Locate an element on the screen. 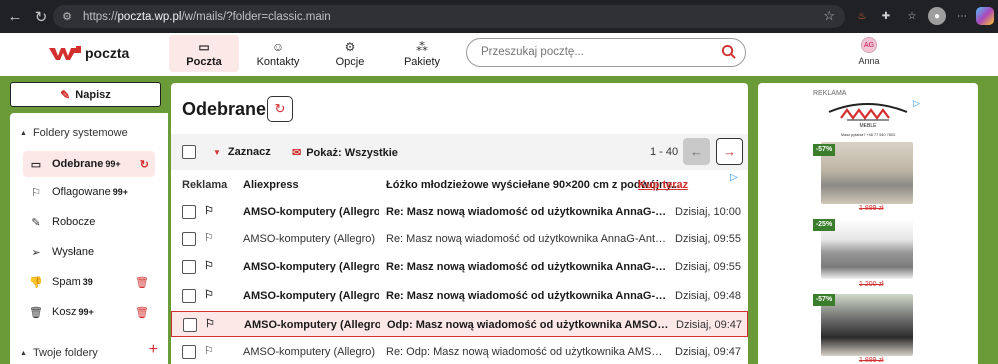  previous-page-button: ← is located at coordinates (696, 151).